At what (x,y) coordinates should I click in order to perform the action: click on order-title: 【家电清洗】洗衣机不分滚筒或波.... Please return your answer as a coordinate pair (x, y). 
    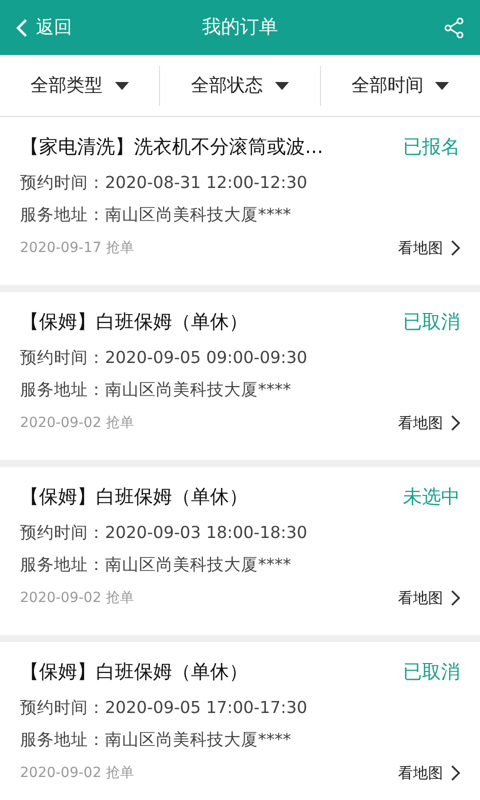
    Looking at the image, I should click on (172, 147).